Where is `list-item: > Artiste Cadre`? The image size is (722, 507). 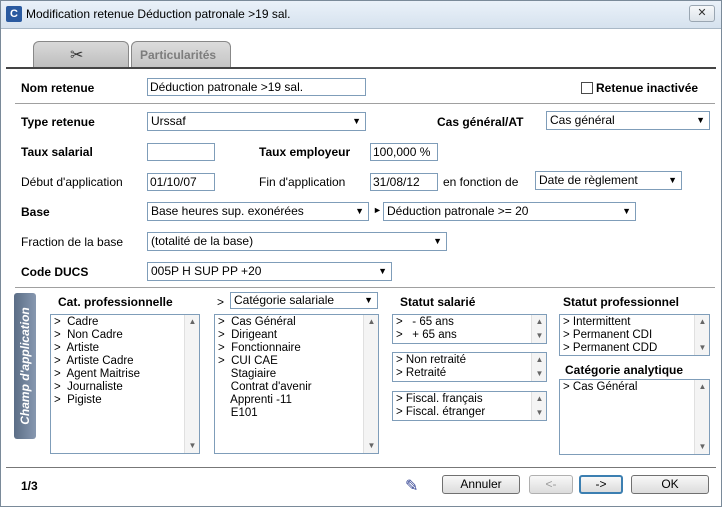 list-item: > Artiste Cadre is located at coordinates (118, 361).